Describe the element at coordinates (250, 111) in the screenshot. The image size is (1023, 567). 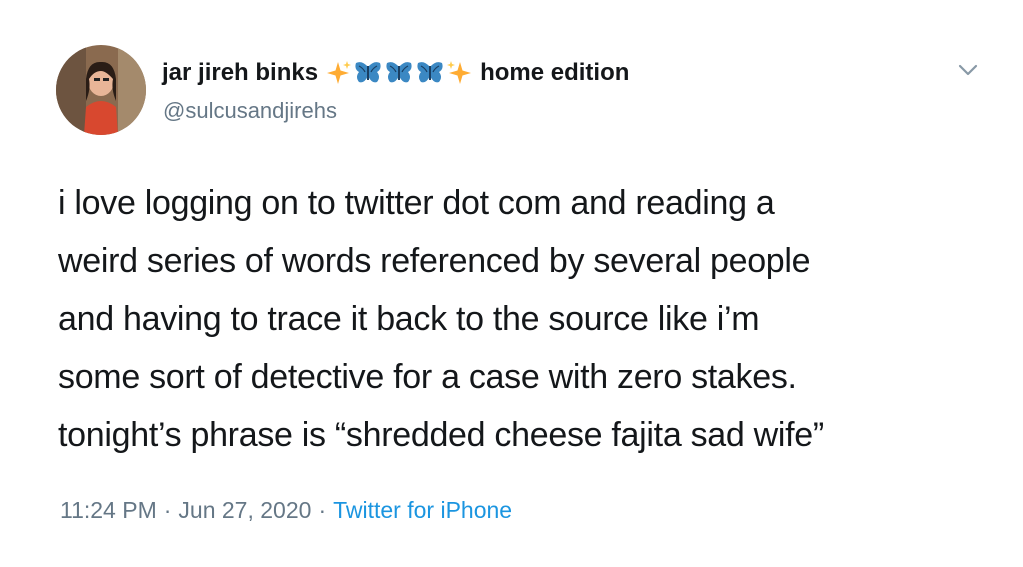
I see `author-handle: @sulcusandjirehs` at that location.